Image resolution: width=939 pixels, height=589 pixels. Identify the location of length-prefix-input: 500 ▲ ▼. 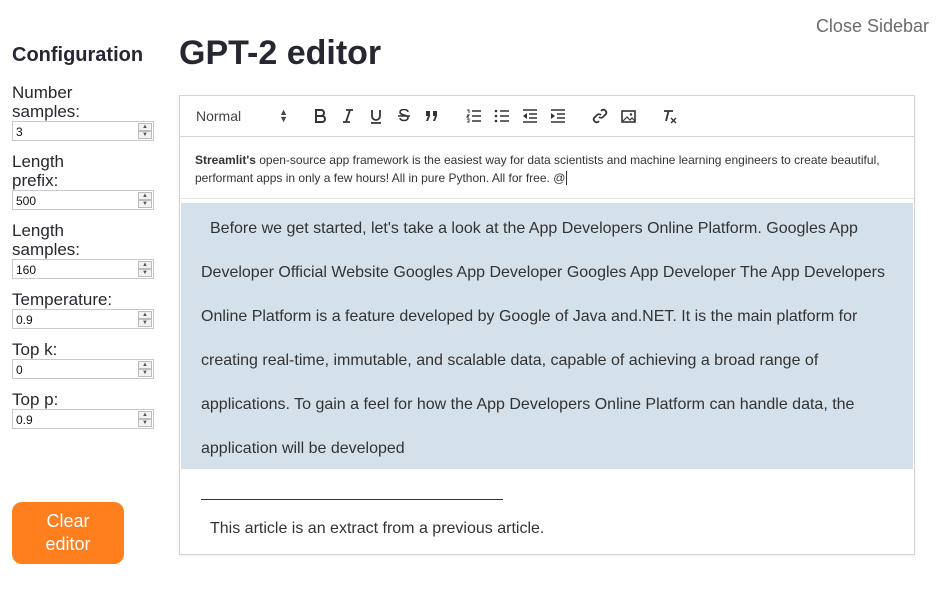
(83, 200).